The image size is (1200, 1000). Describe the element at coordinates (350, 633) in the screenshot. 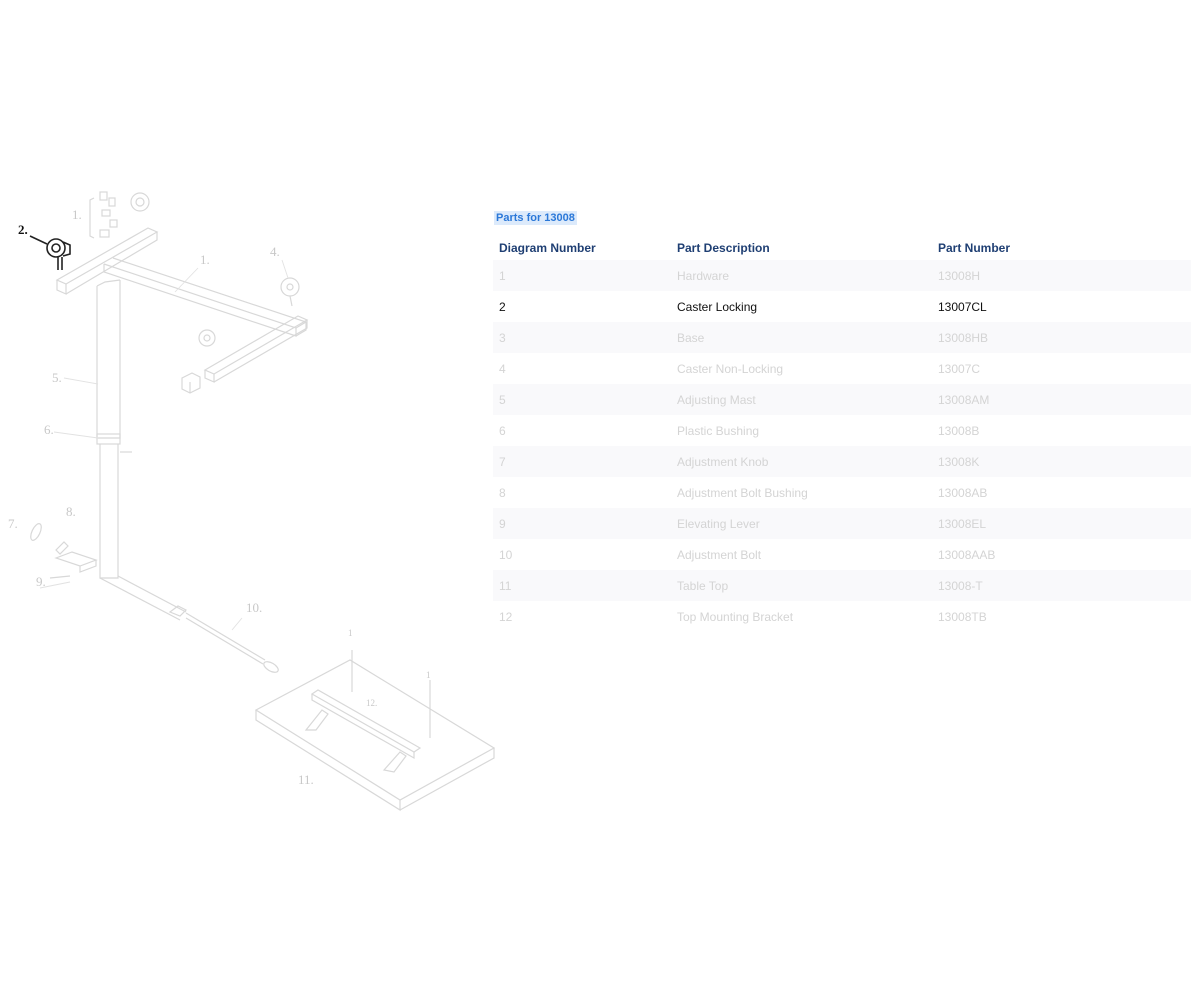

I see `callout-1c: 1` at that location.